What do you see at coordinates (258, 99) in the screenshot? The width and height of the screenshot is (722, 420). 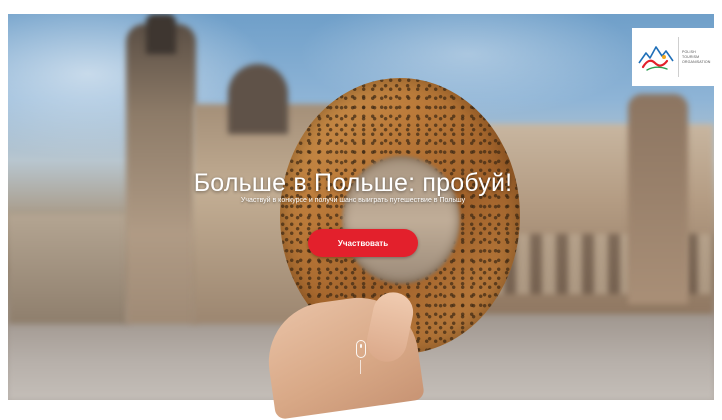 I see `background-church-dome` at bounding box center [258, 99].